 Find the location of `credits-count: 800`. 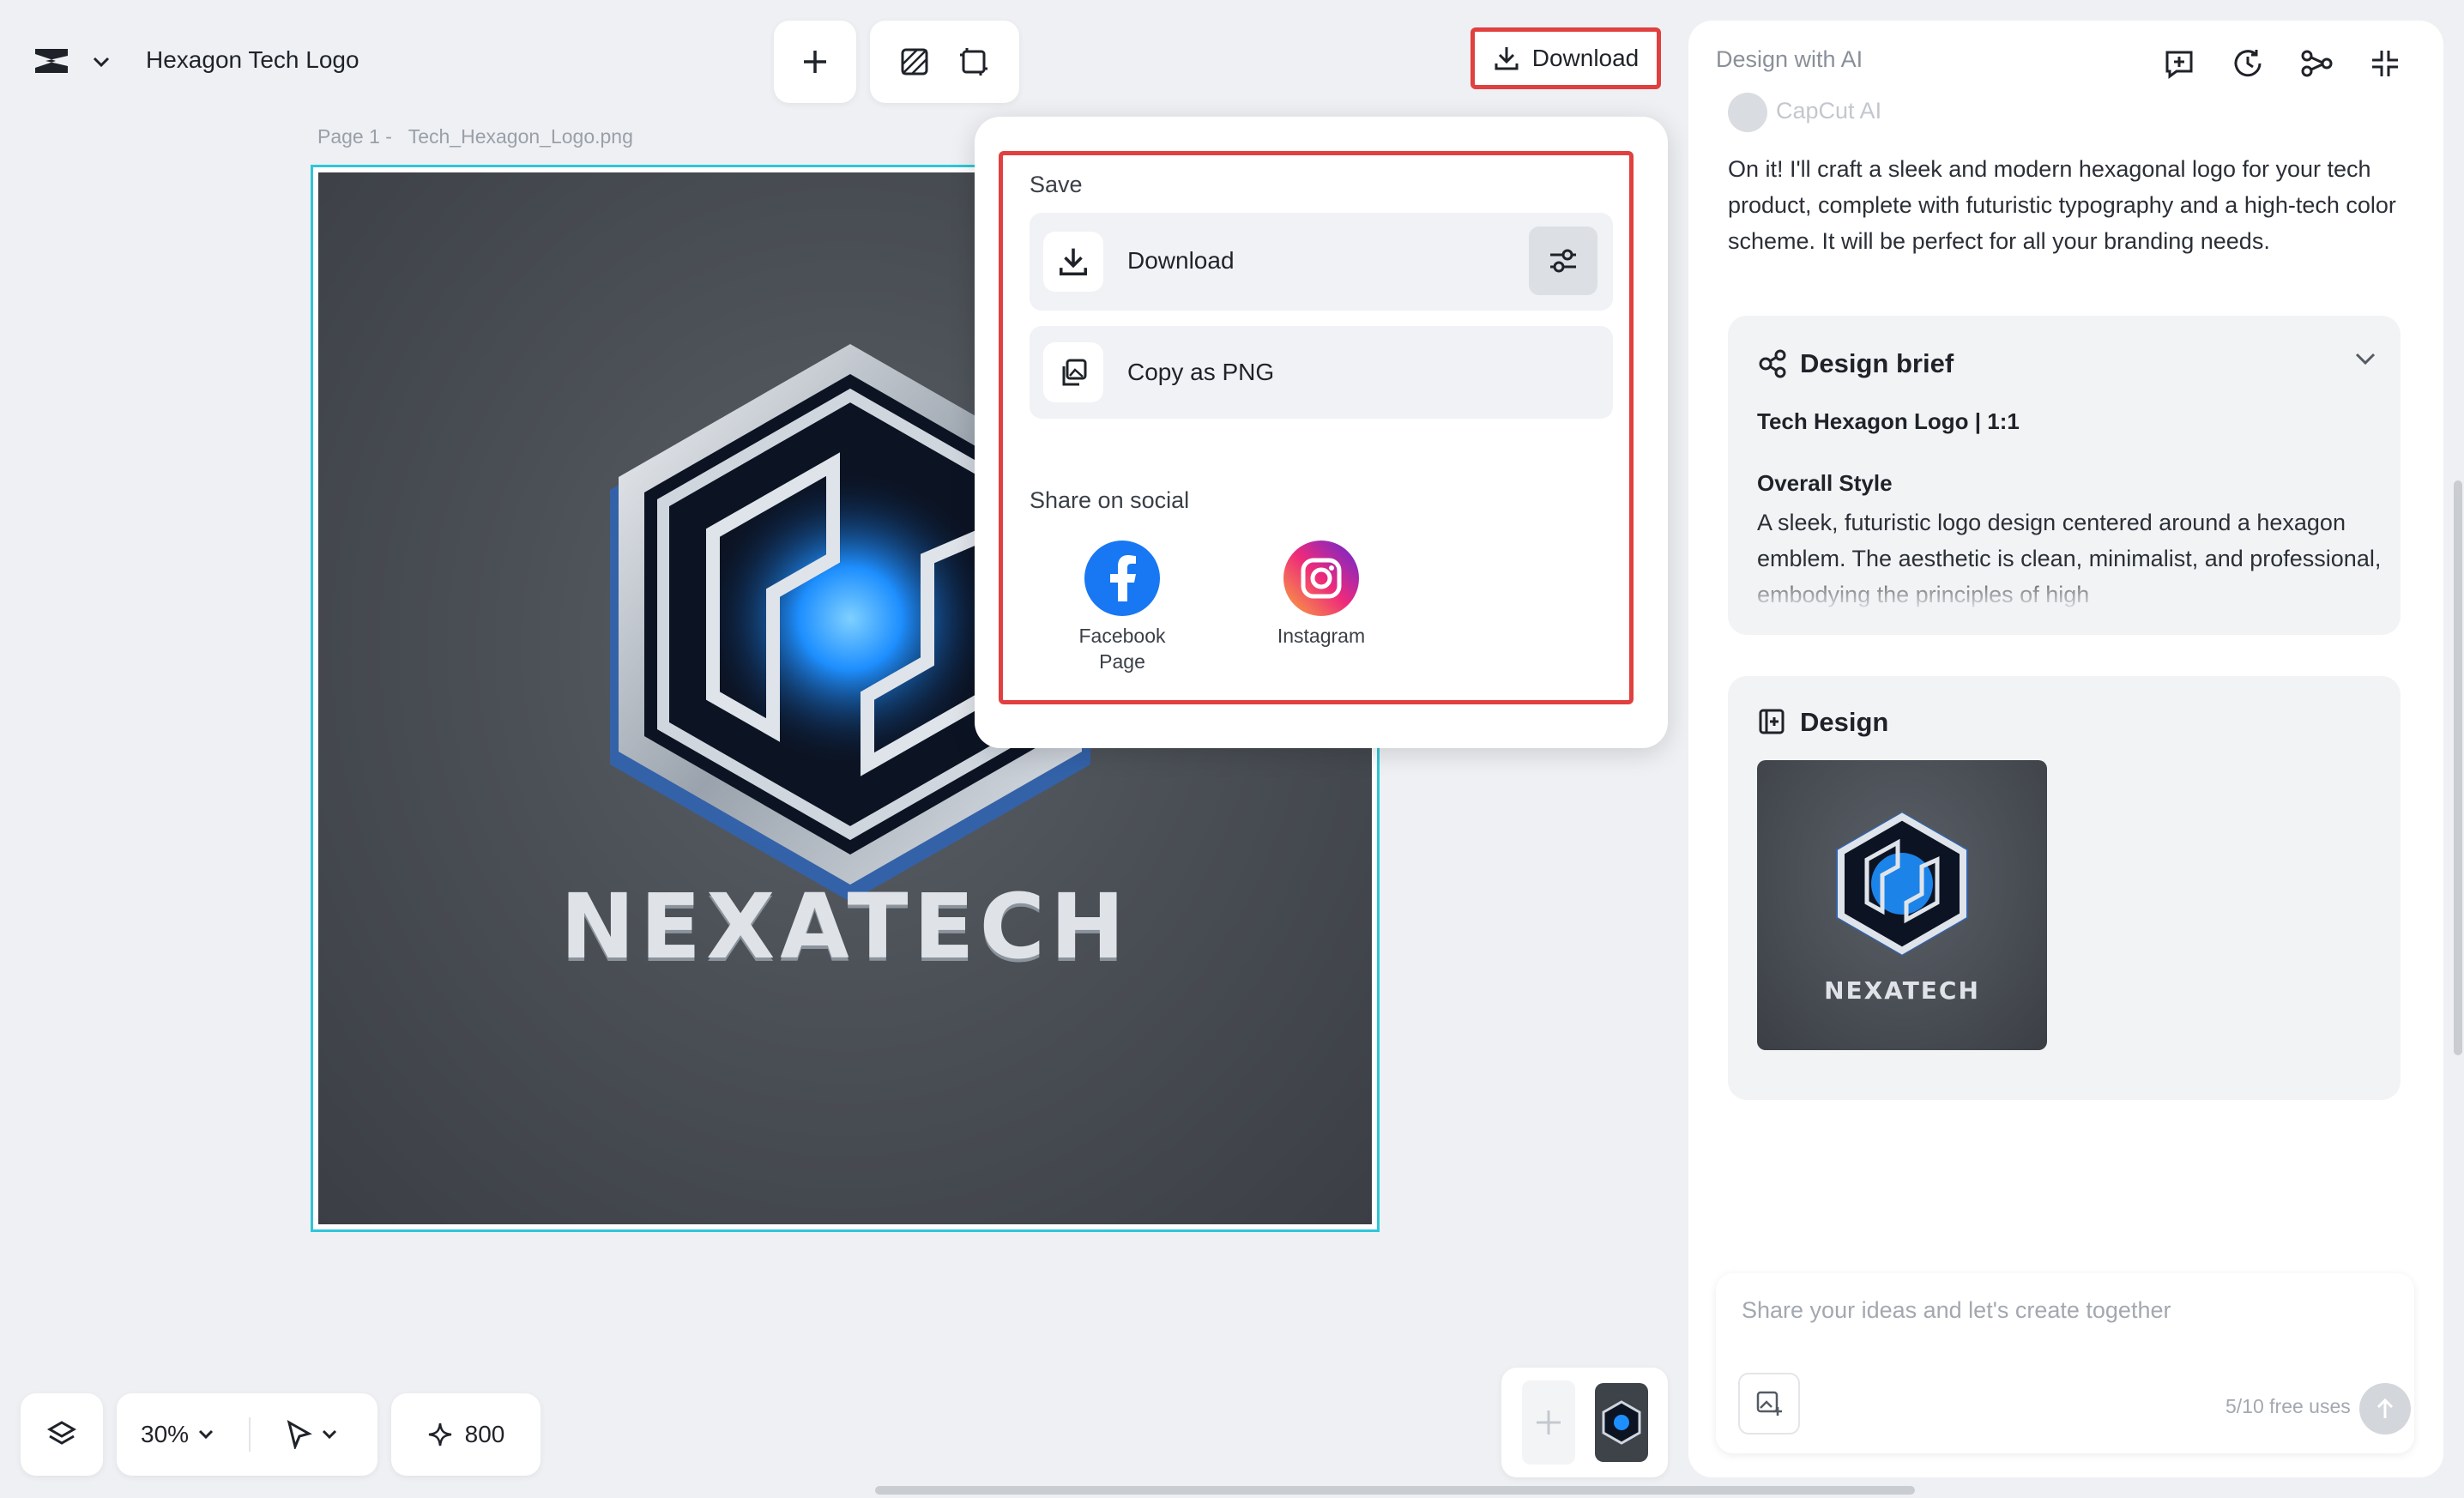

credits-count: 800 is located at coordinates (484, 1434).